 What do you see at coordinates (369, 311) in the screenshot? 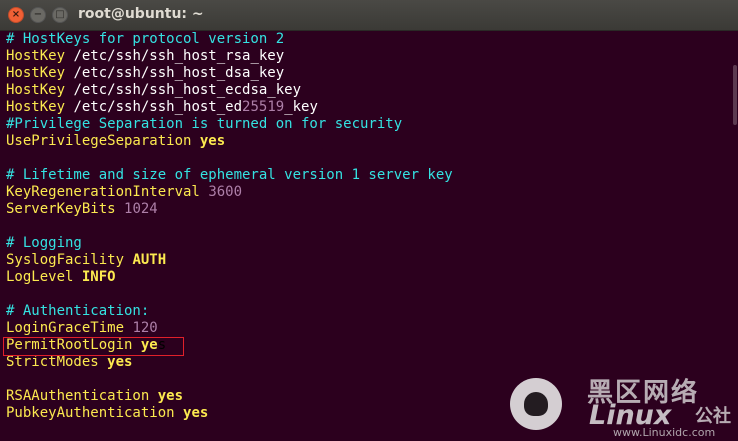
I see `terminal-line: # Authentication:` at bounding box center [369, 311].